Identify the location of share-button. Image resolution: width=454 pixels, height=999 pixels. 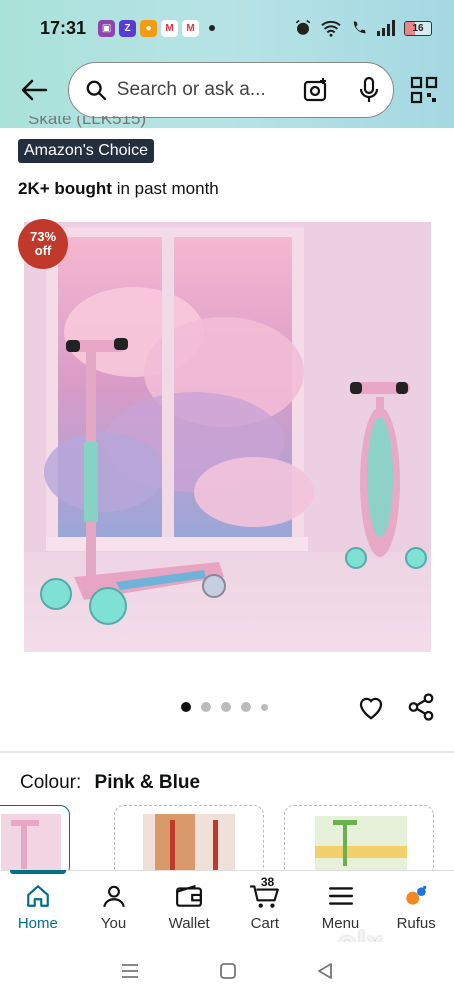
(421, 709).